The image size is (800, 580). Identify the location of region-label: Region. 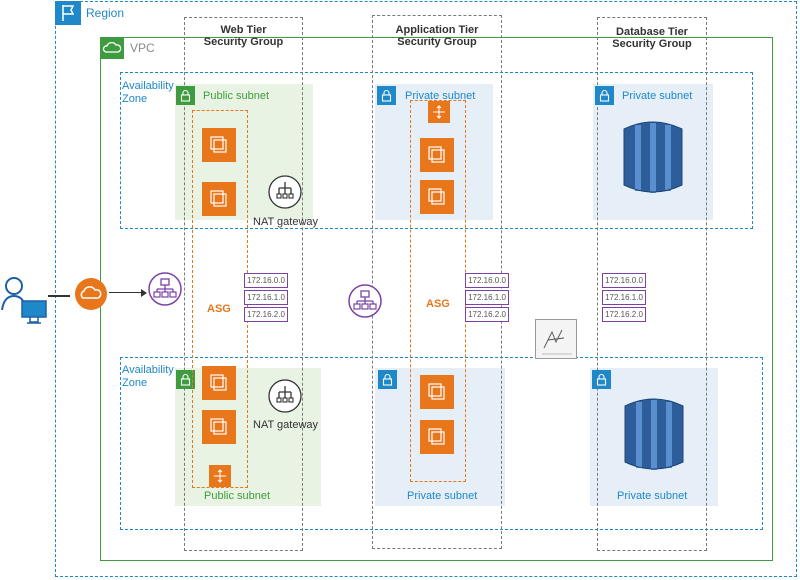
(105, 13).